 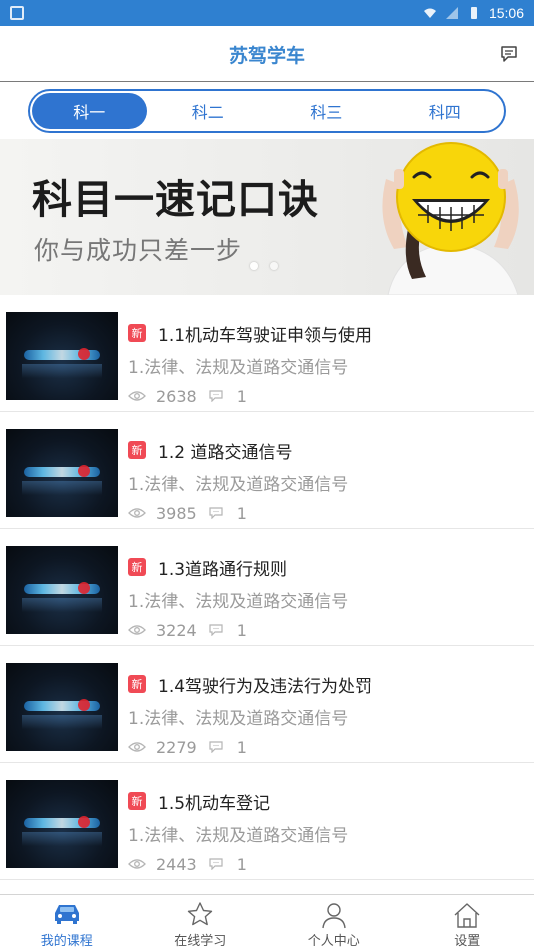 I want to click on list-item: 新 1.4驾驶行为及违法行为处罚 1.法律、法规及道路交通信号 2279 1, so click(x=267, y=704).